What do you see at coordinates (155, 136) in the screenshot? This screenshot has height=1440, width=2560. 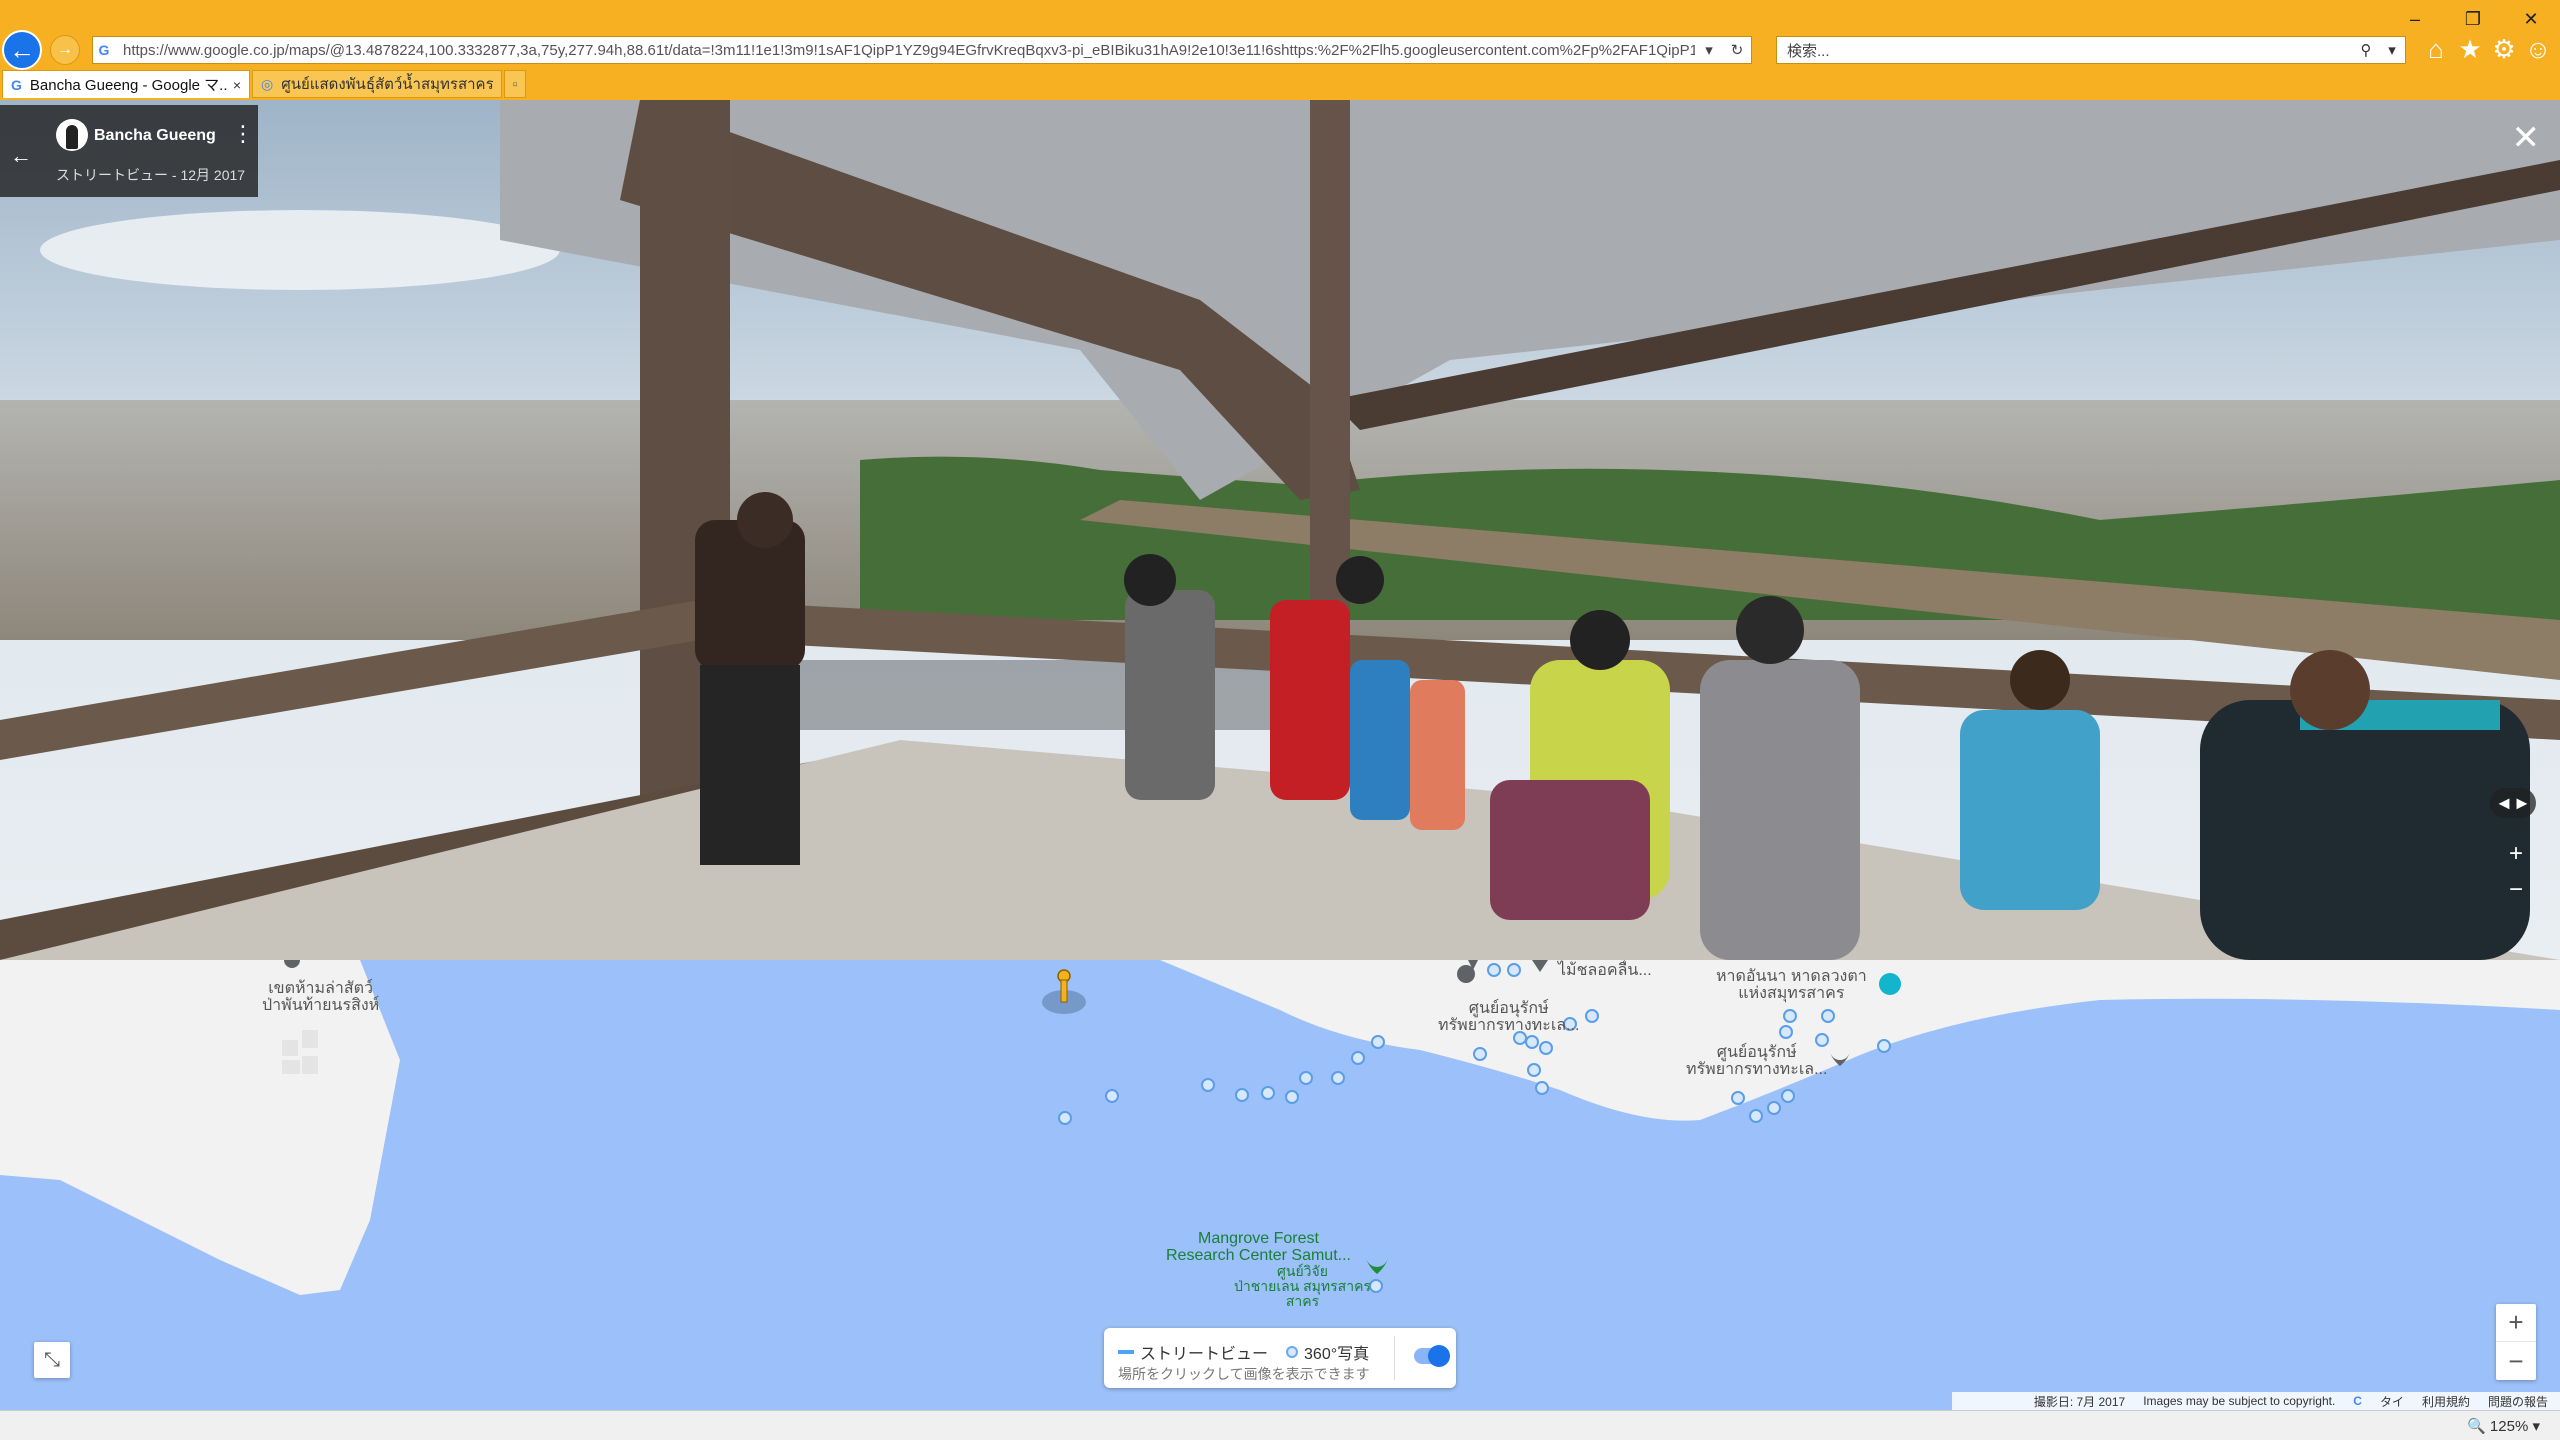 I see `author-name: Bancha Gueeng` at bounding box center [155, 136].